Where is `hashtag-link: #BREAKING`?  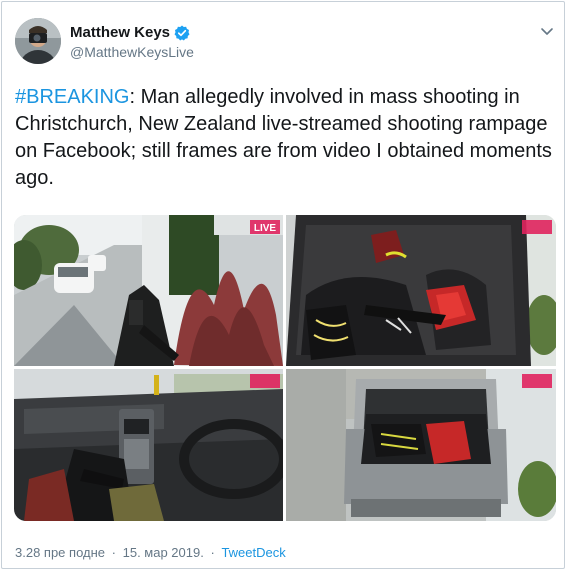 hashtag-link: #BREAKING is located at coordinates (72, 97).